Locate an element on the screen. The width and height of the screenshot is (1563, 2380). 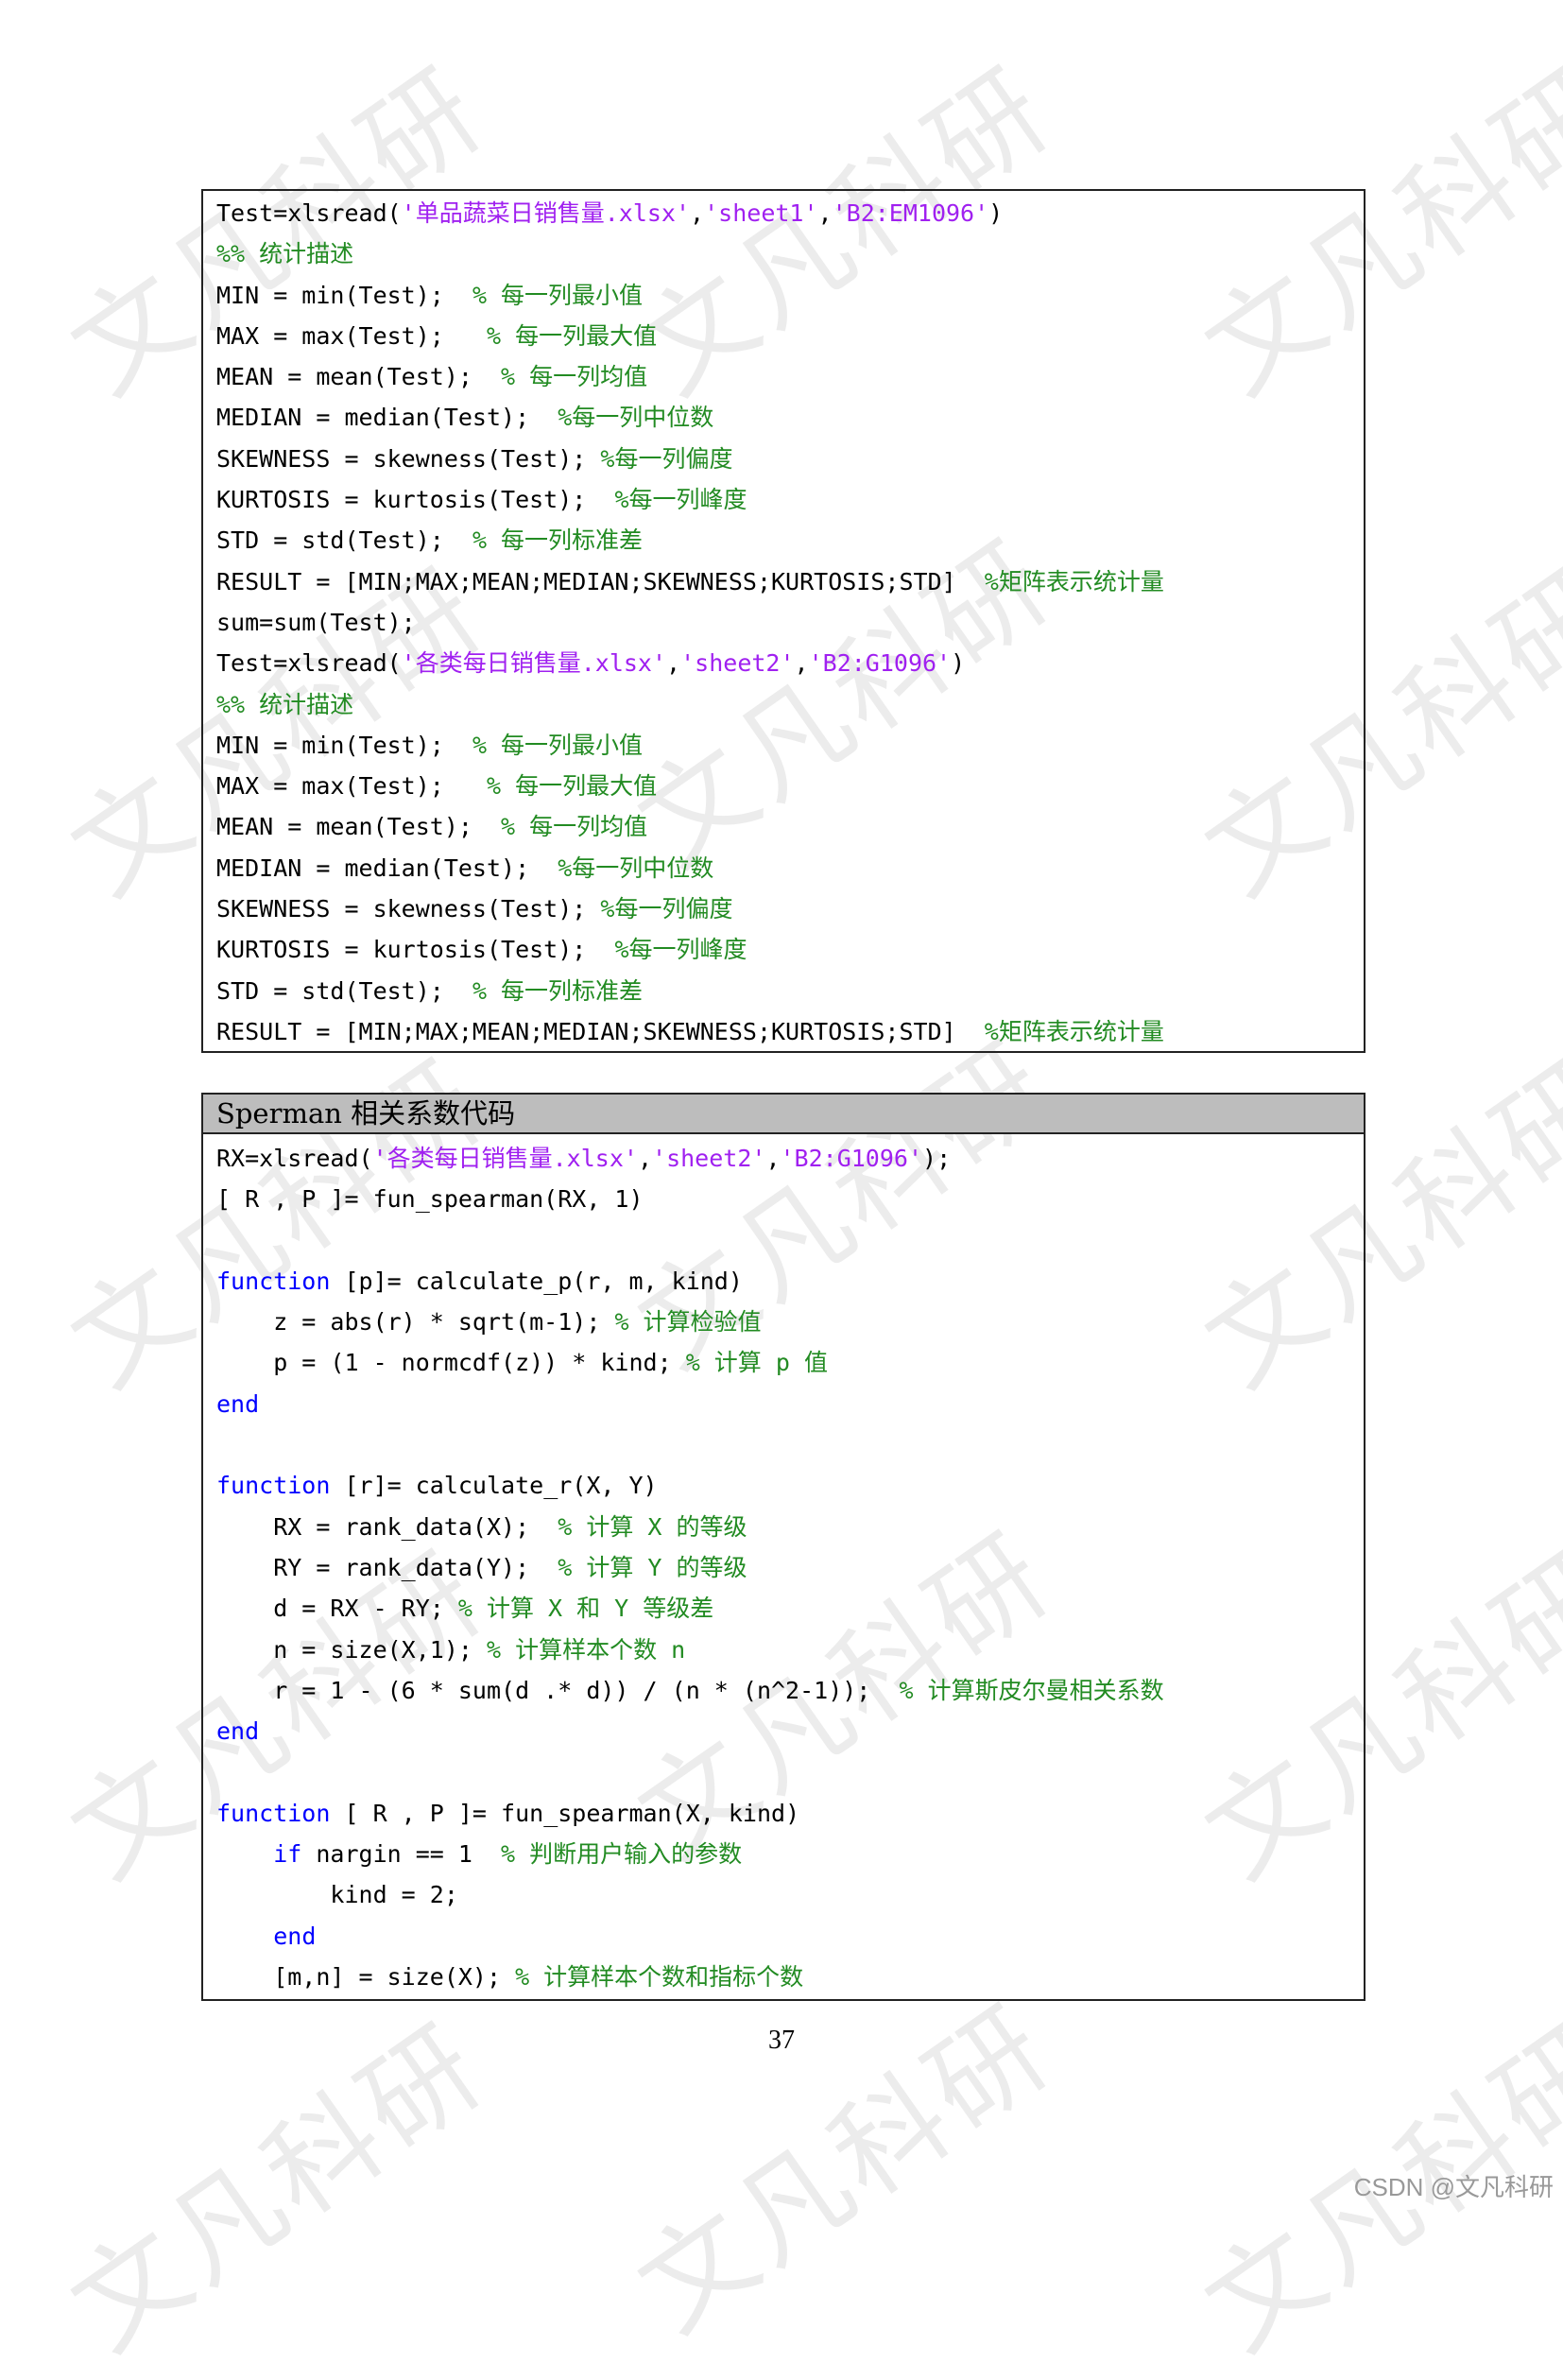
code-comment: % 判断用户输入的参数 is located at coordinates (622, 1854).